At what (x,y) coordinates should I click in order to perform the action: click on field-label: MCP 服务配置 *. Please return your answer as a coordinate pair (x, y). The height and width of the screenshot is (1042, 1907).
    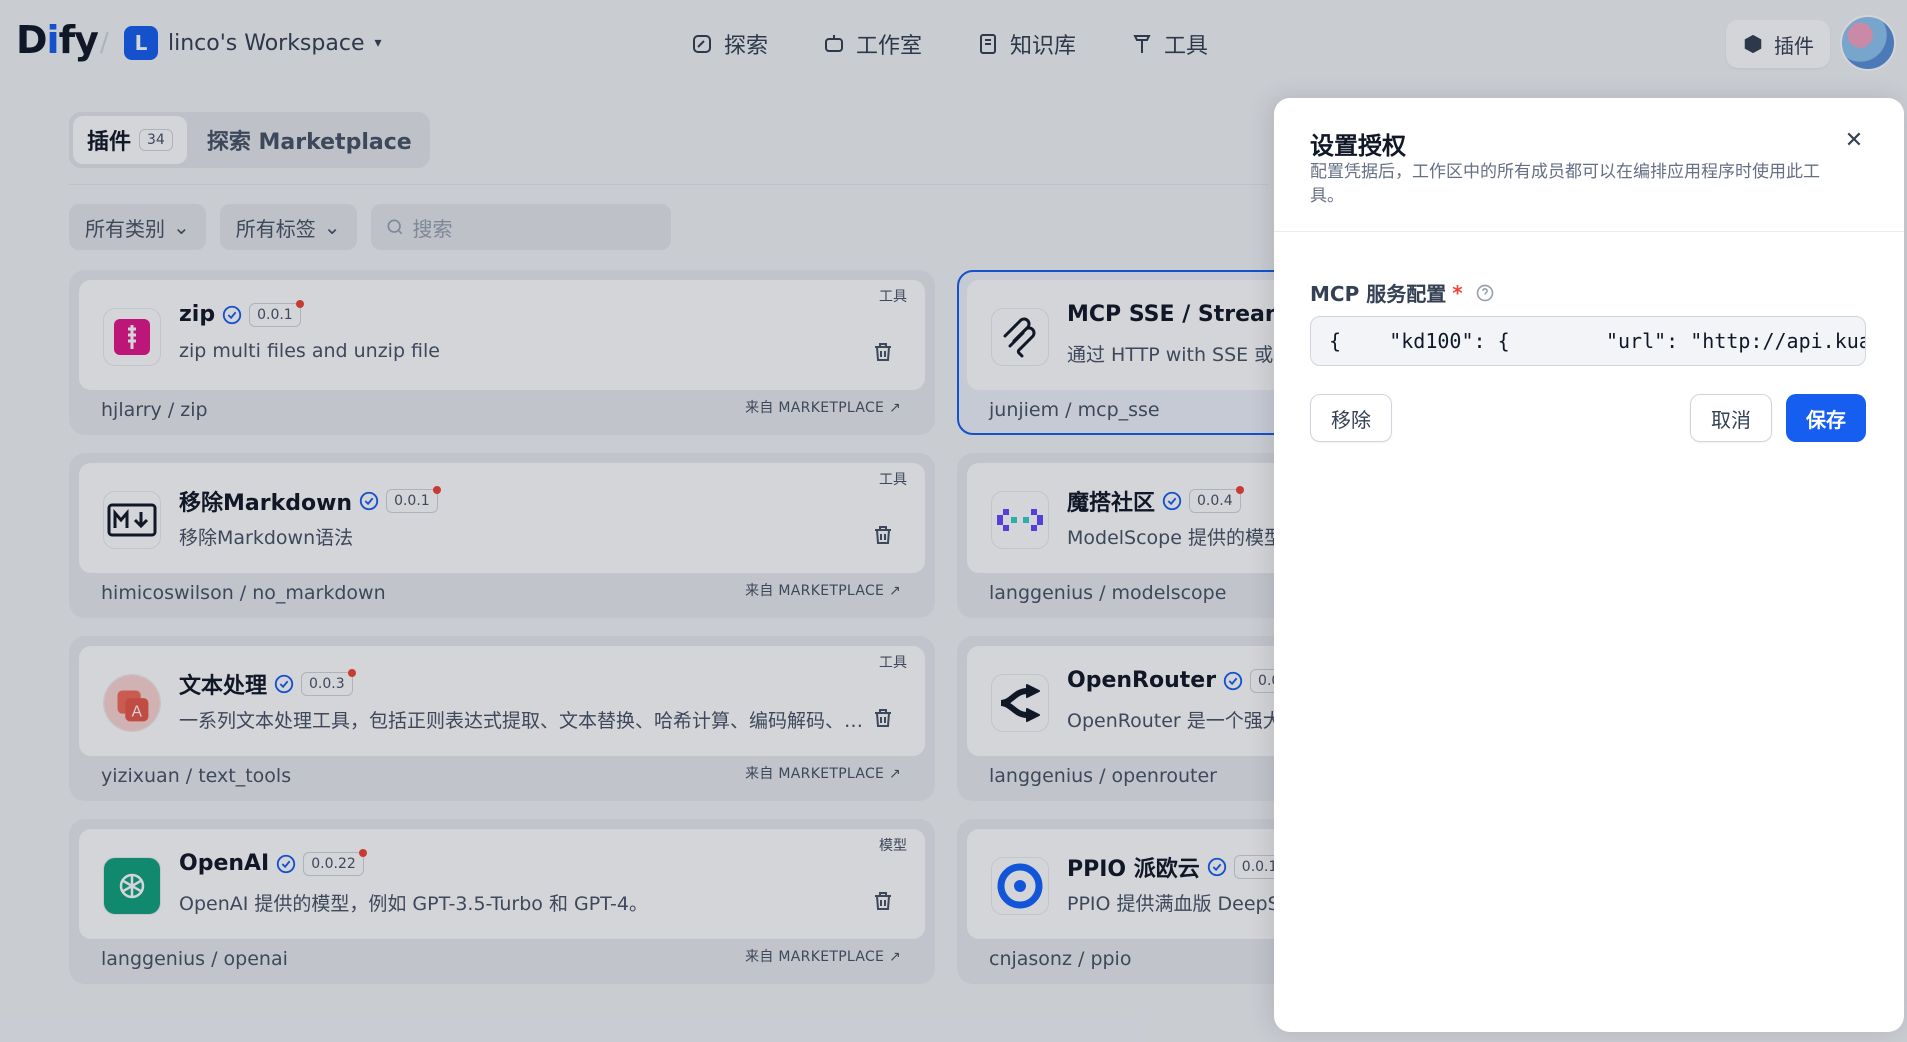
    Looking at the image, I should click on (1402, 292).